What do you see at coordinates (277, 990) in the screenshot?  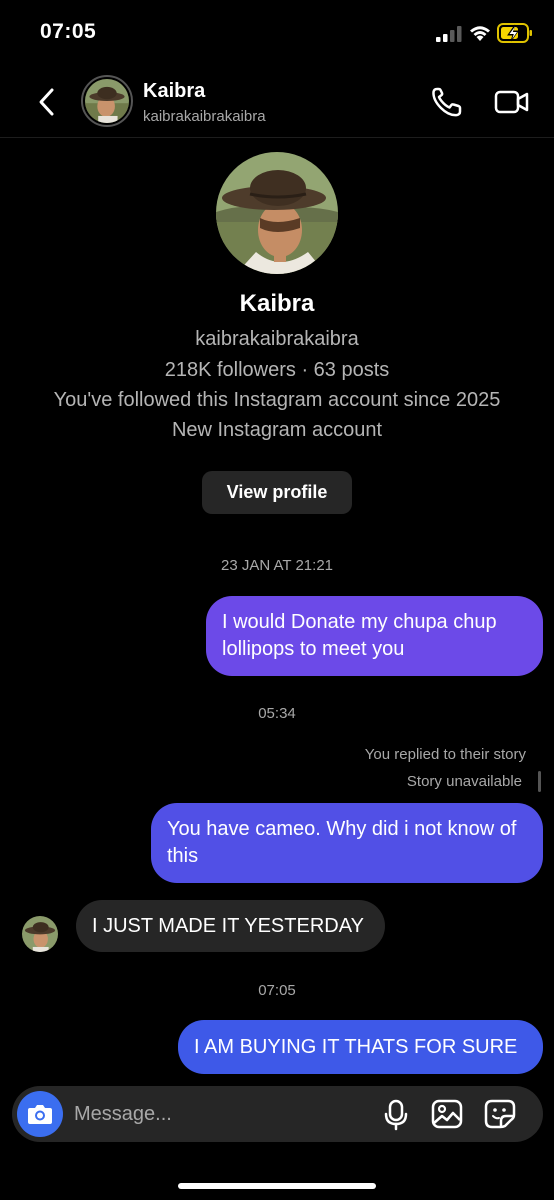 I see `message-timestamp: 07:05` at bounding box center [277, 990].